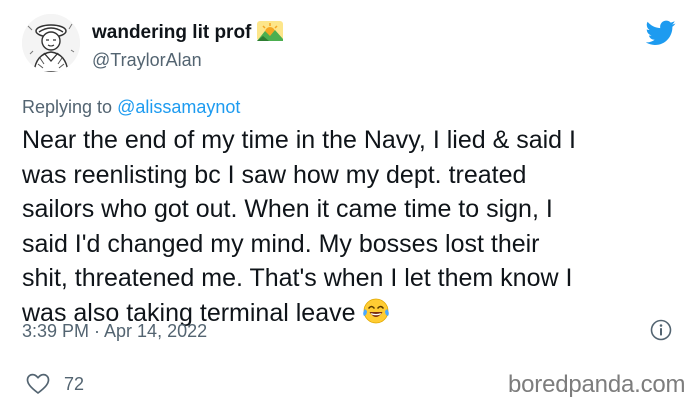 The height and width of the screenshot is (410, 700). I want to click on replying-prefix: Replying to, so click(67, 107).